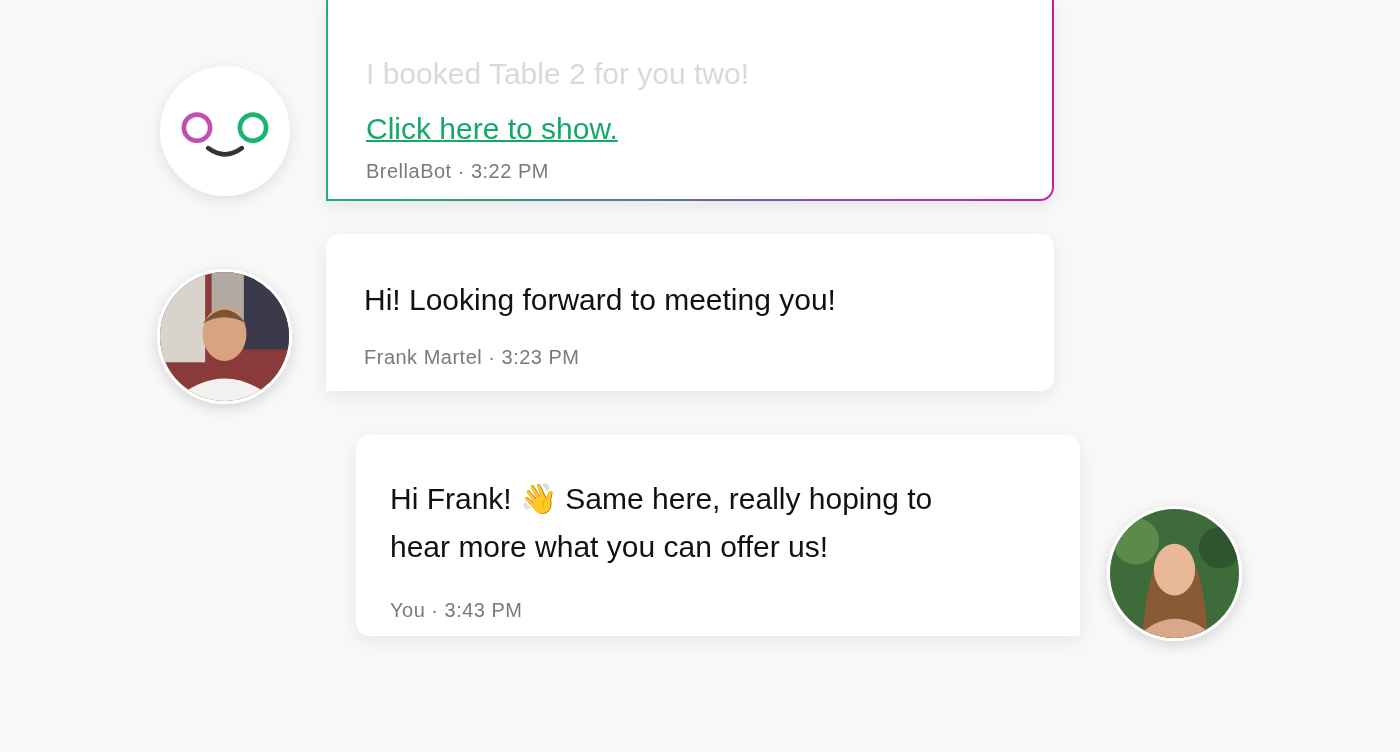  I want to click on message-meta: You · 3:43 PM, so click(457, 610).